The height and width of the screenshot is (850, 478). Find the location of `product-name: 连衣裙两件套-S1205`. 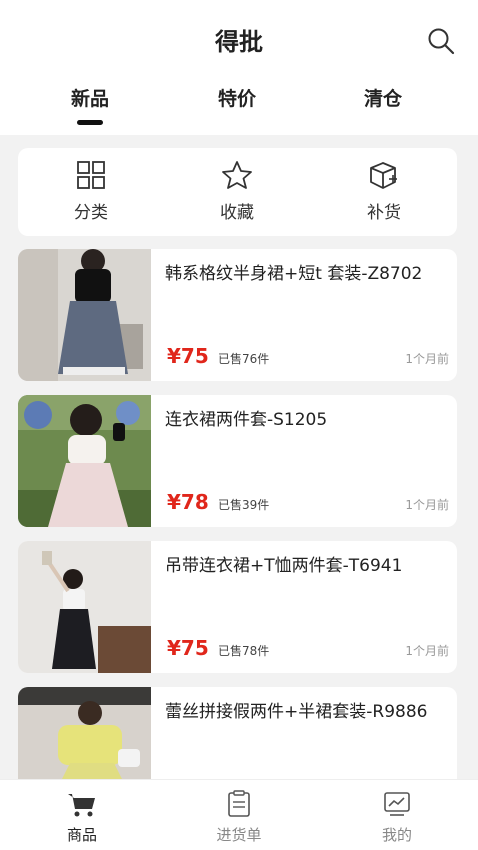

product-name: 连衣裙两件套-S1205 is located at coordinates (246, 420).